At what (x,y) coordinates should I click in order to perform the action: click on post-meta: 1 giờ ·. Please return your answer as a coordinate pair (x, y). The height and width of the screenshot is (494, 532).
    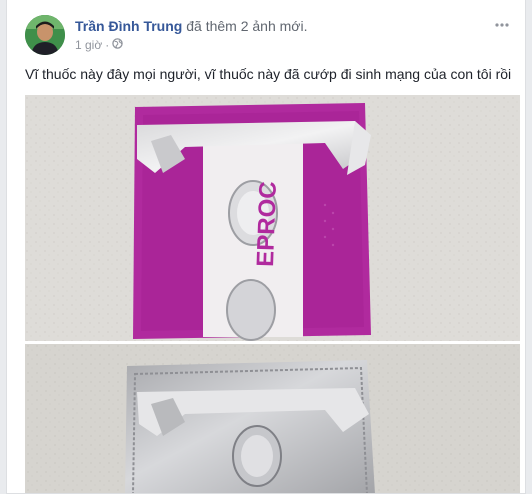
    Looking at the image, I should click on (99, 45).